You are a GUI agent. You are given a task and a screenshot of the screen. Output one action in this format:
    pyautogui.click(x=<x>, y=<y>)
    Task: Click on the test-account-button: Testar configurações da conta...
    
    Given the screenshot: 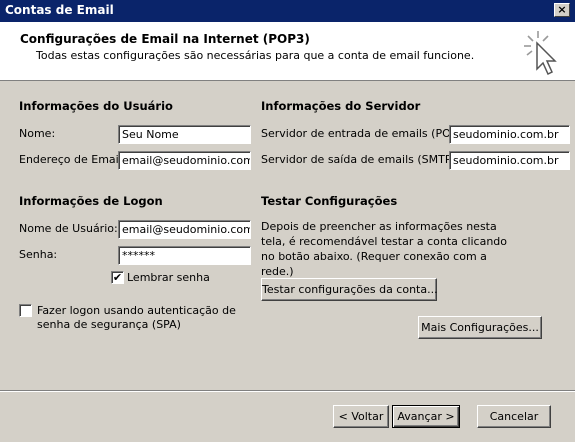 What is the action you would take?
    pyautogui.click(x=349, y=289)
    